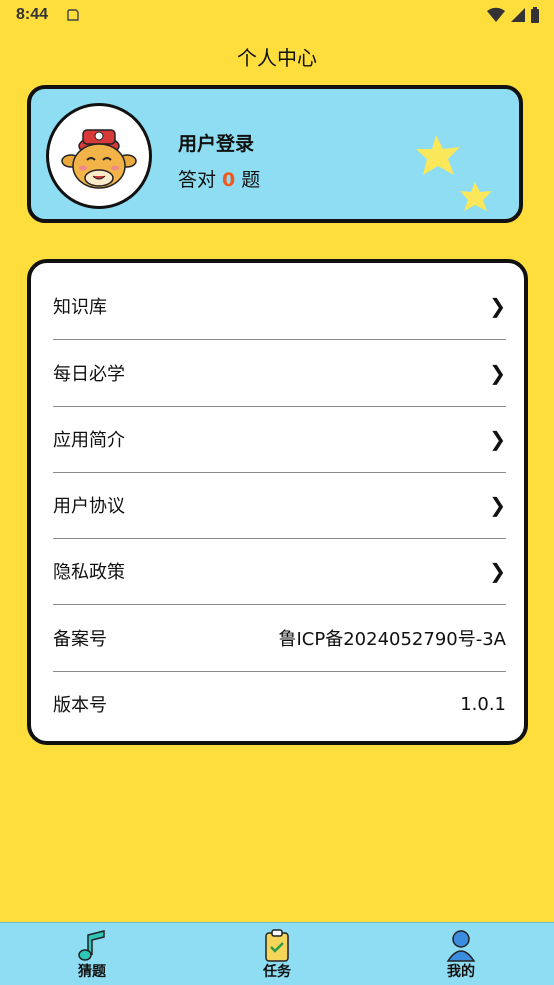 The height and width of the screenshot is (985, 554). I want to click on menu-item-label: 隐私政策, so click(89, 572).